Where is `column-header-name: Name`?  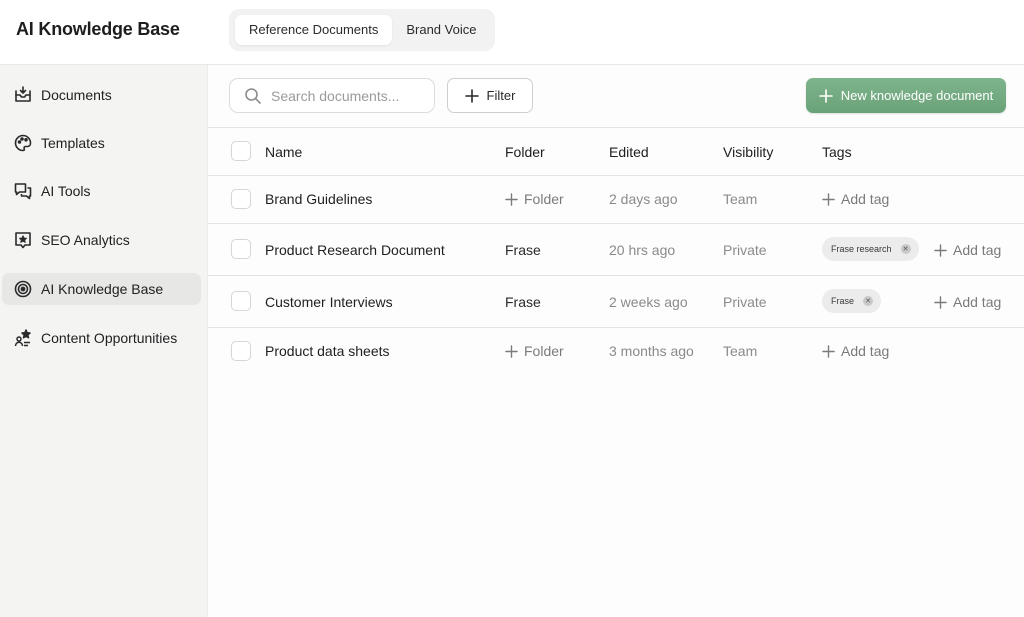
column-header-name: Name is located at coordinates (283, 152).